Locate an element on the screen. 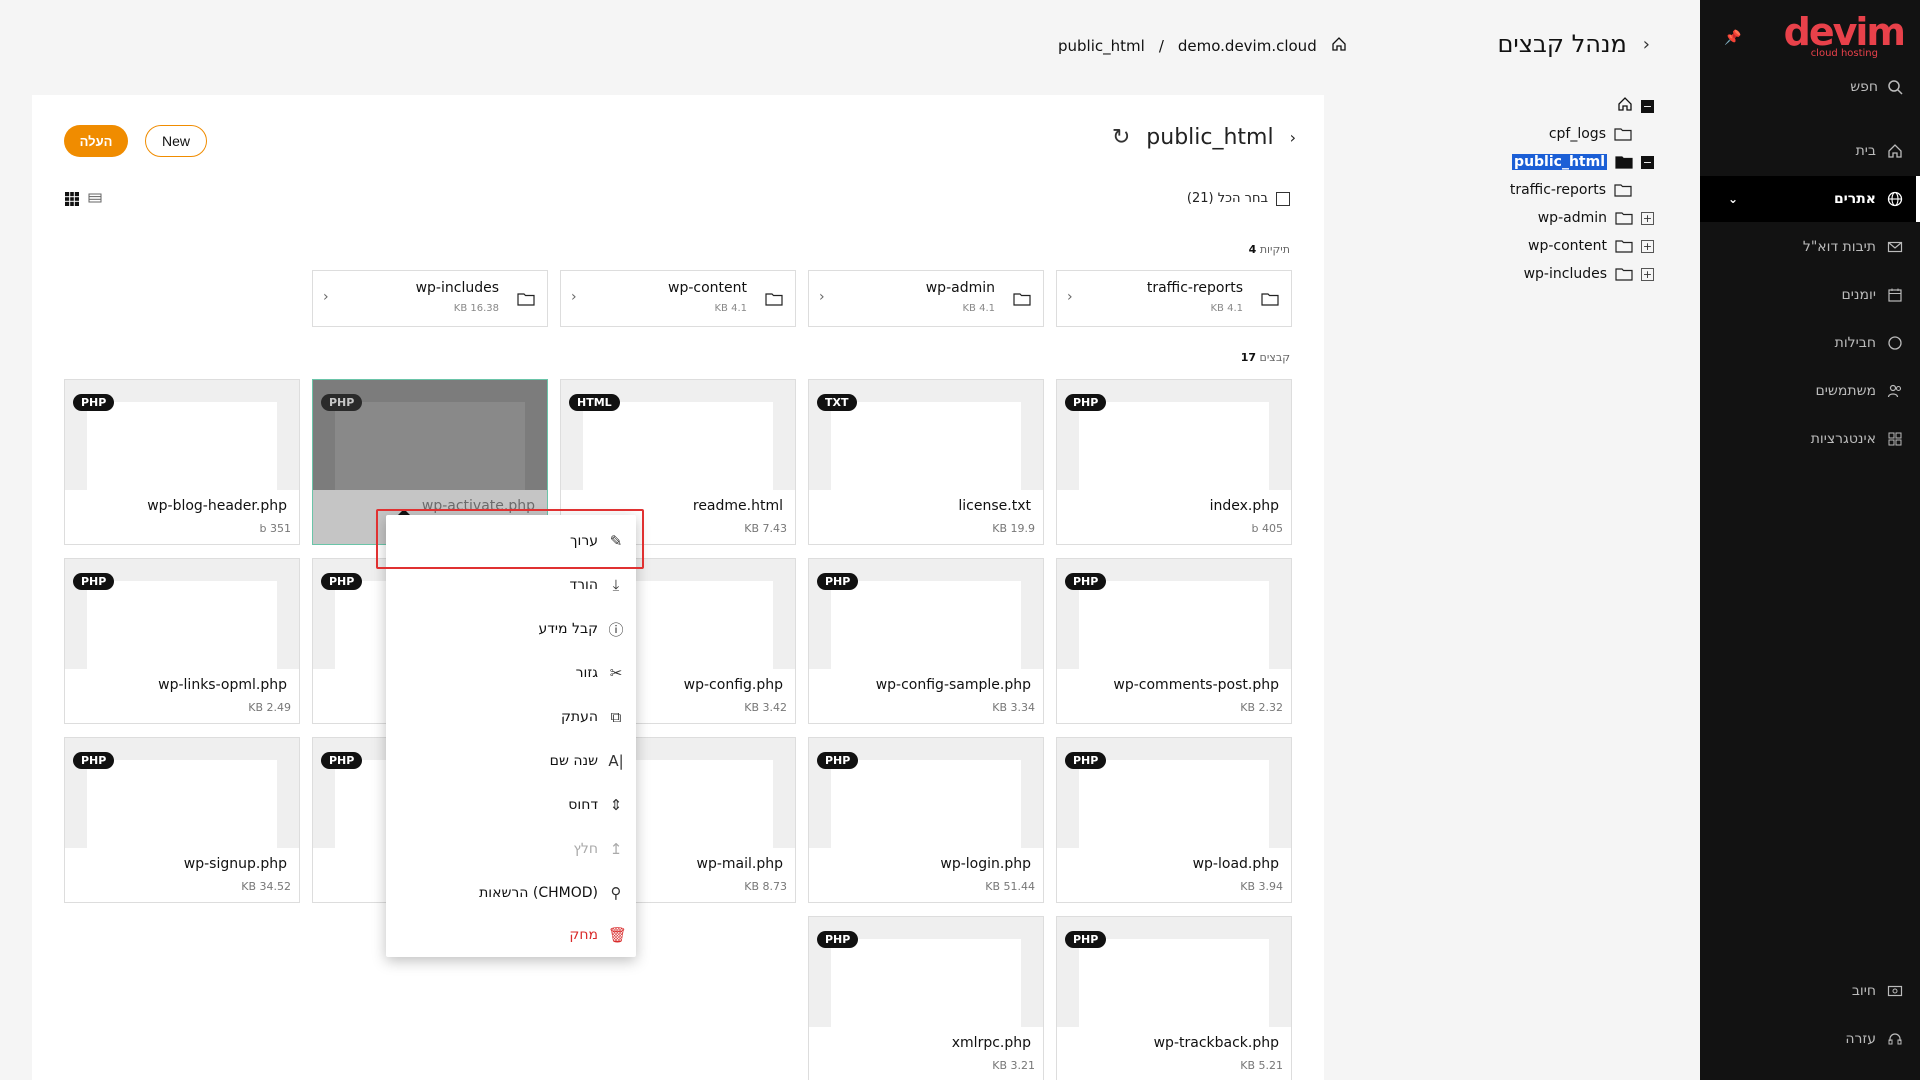  tree-item: wp-admin + is located at coordinates (1554, 218).